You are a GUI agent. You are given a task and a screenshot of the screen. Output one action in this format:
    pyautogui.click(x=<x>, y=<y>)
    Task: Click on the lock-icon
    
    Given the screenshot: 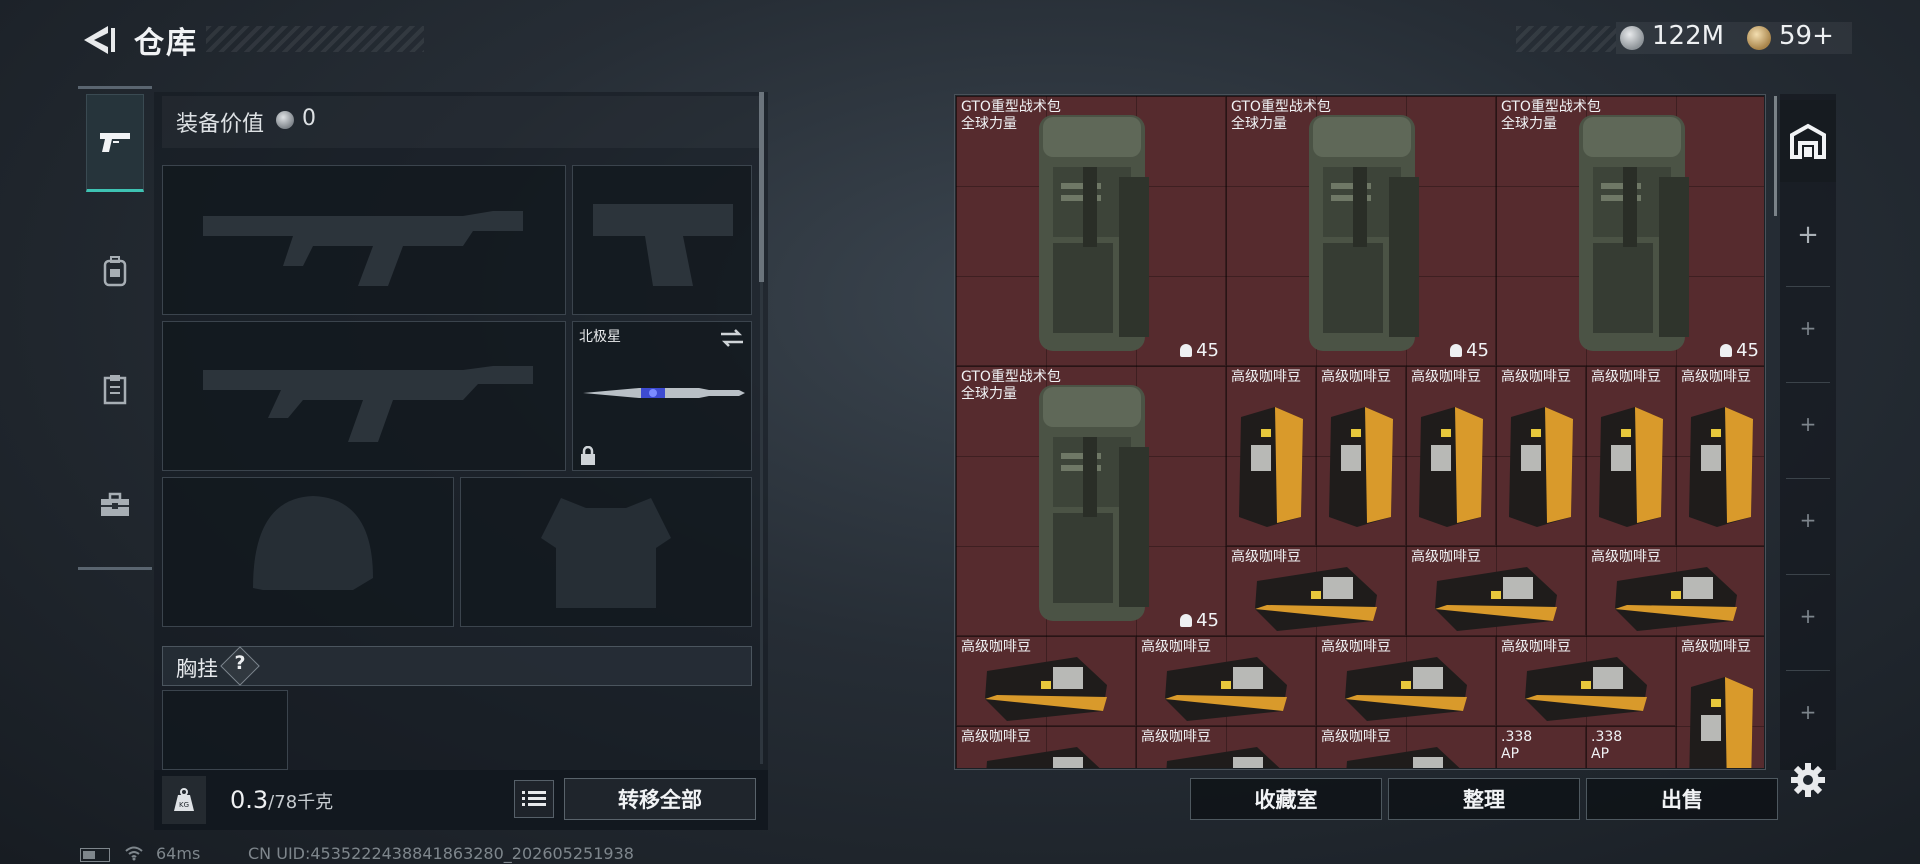 What is the action you would take?
    pyautogui.click(x=588, y=455)
    